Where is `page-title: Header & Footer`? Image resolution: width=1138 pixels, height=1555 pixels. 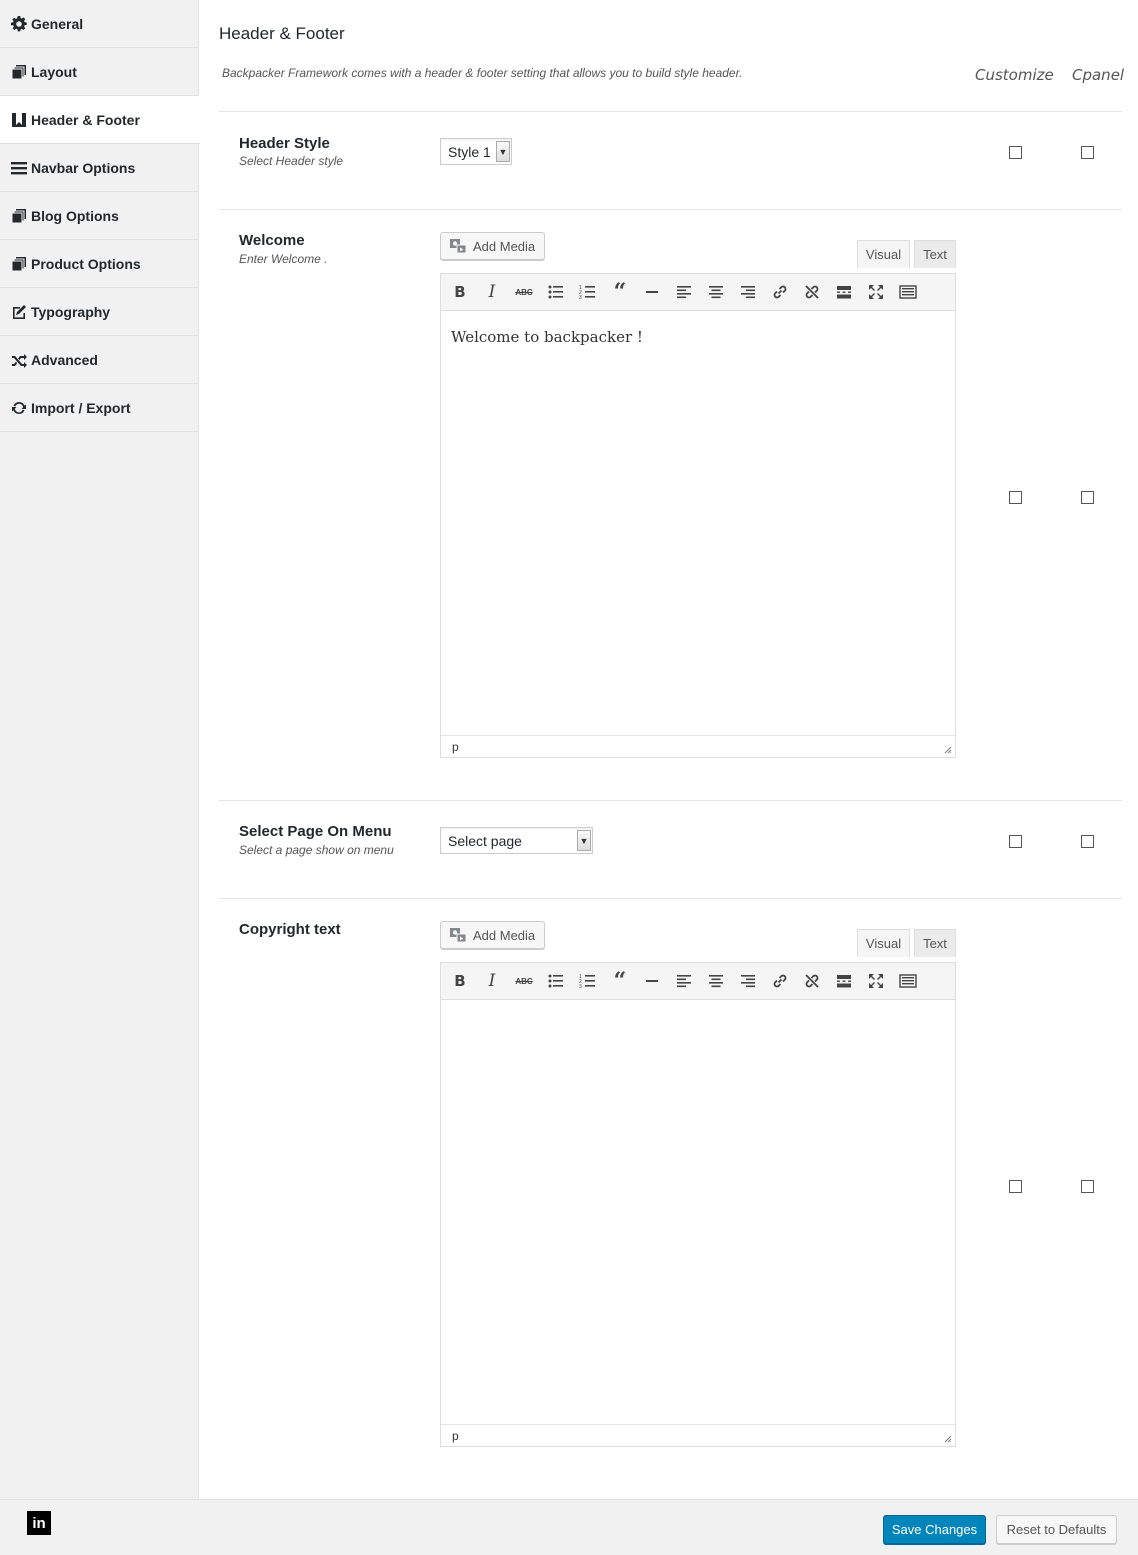 page-title: Header & Footer is located at coordinates (282, 33).